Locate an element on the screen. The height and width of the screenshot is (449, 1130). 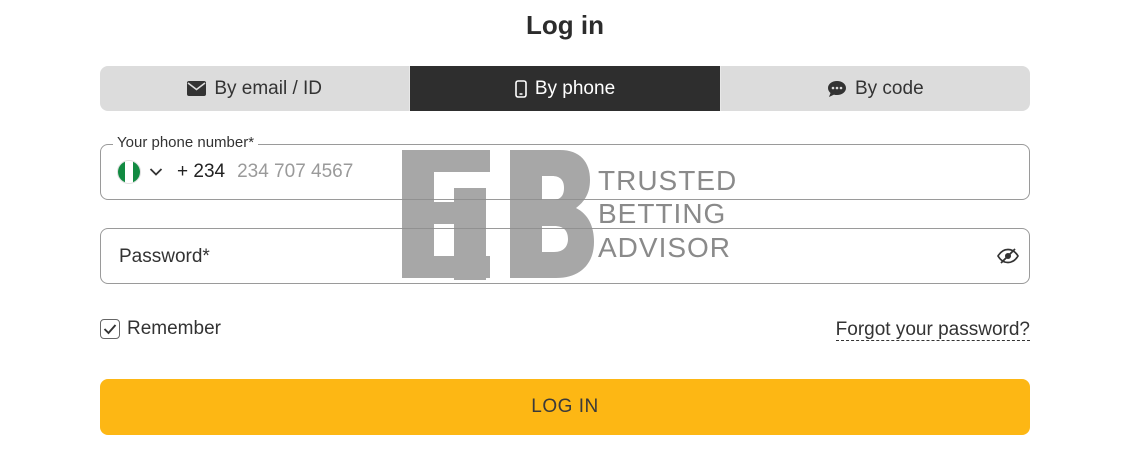
phone-field: Your phone number* + 234 is located at coordinates (565, 167).